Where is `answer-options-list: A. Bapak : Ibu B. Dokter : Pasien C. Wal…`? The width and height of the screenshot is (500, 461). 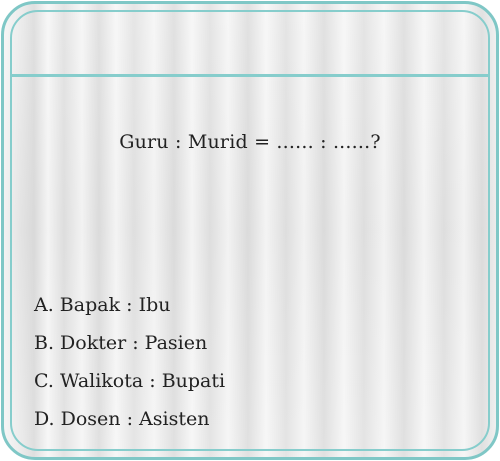
answer-options-list: A. Bapak : Ibu B. Dokter : Pasien C. Wal… is located at coordinates (129, 368).